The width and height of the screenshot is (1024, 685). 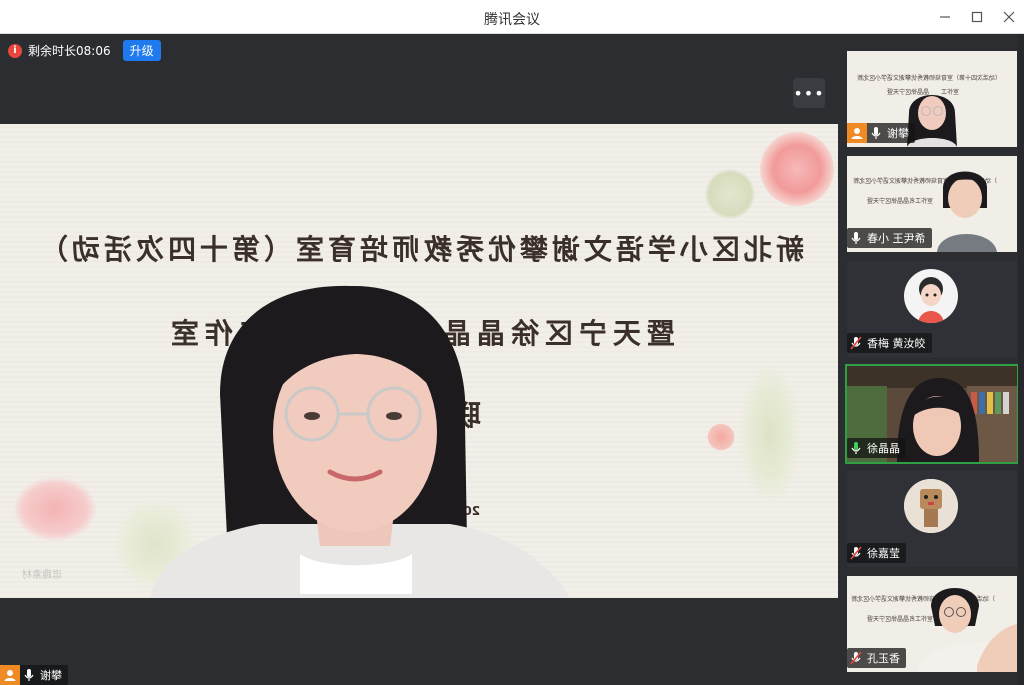 I want to click on minimize-icon, so click(x=945, y=17).